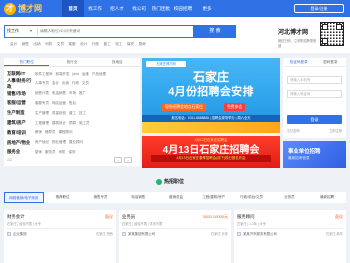 Image resolution: width=350 pixels, height=263 pixels. Describe the element at coordinates (130, 44) in the screenshot. I see `hotword: 保安` at that location.